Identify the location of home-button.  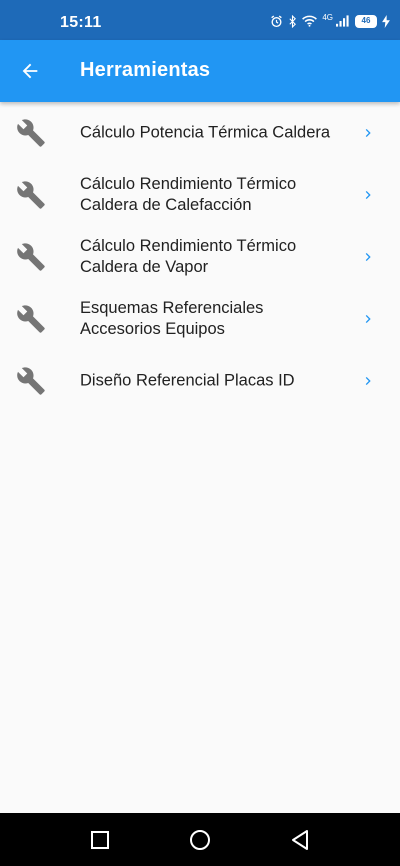
(200, 840).